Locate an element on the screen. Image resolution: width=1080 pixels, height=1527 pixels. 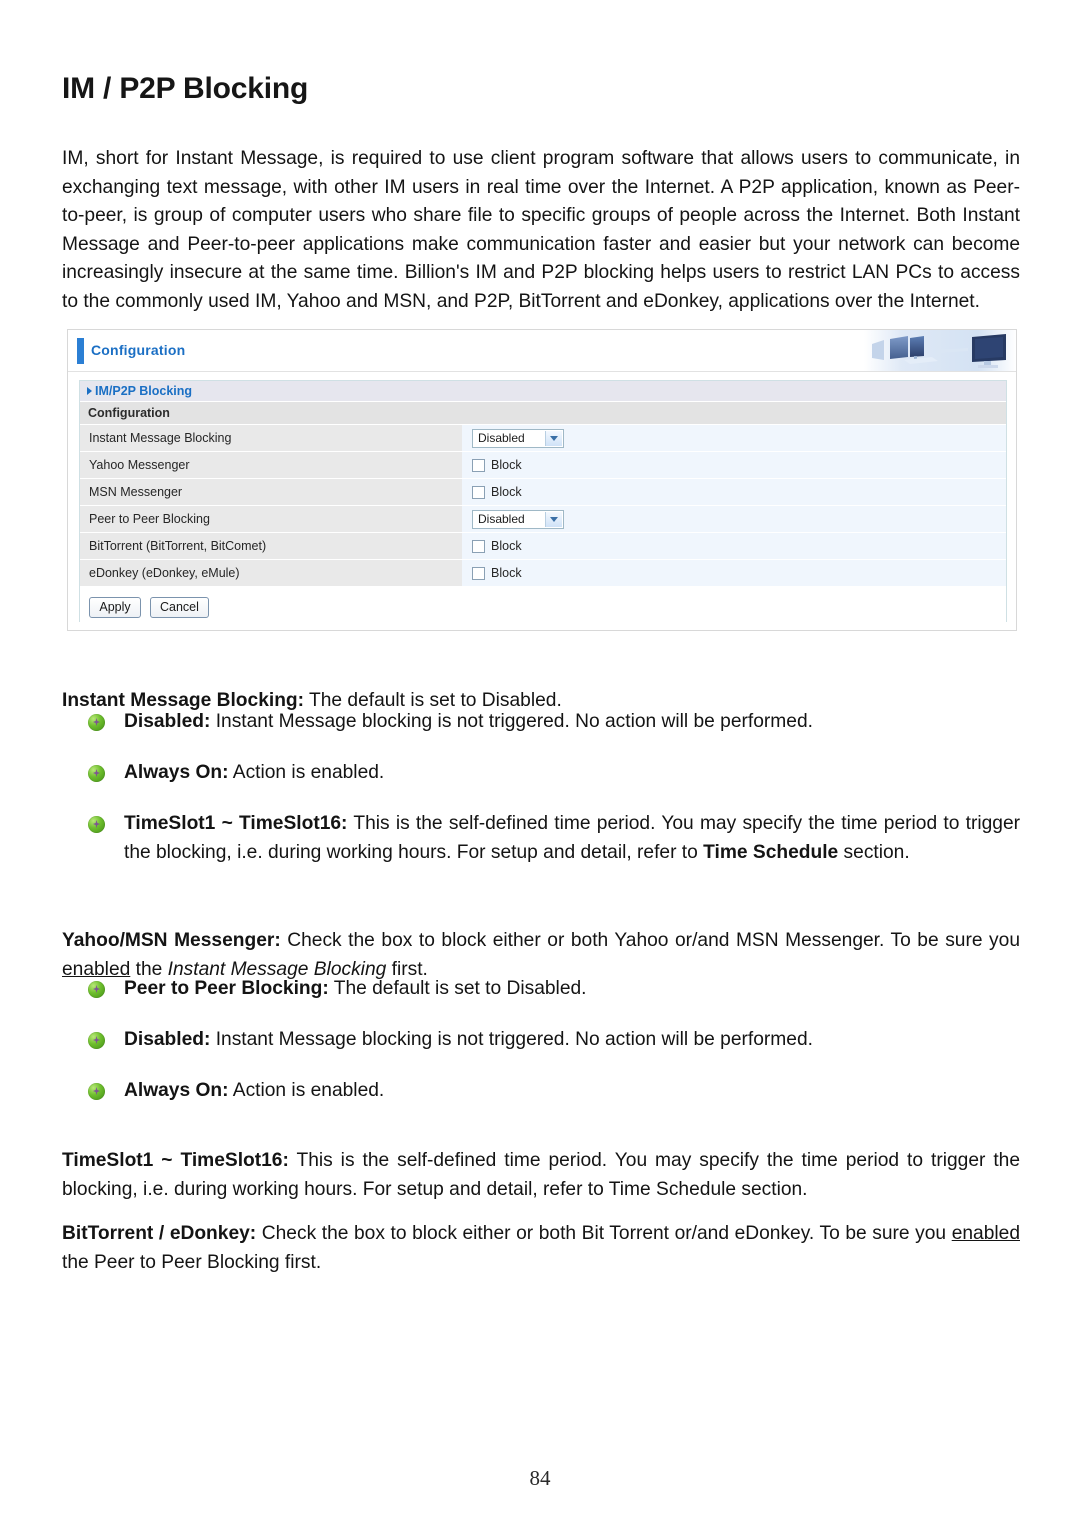
form-row-msn-messenger: MSN Messenger Block is located at coordinates (543, 492).